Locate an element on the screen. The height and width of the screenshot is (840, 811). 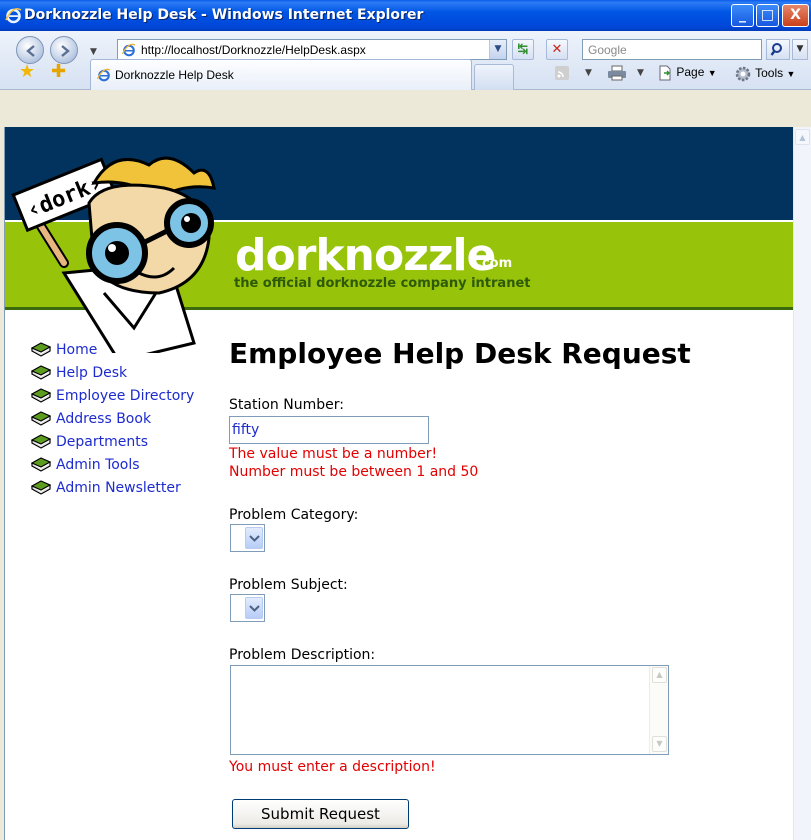
page-menu-dropdown-icon: ▼ is located at coordinates (712, 73).